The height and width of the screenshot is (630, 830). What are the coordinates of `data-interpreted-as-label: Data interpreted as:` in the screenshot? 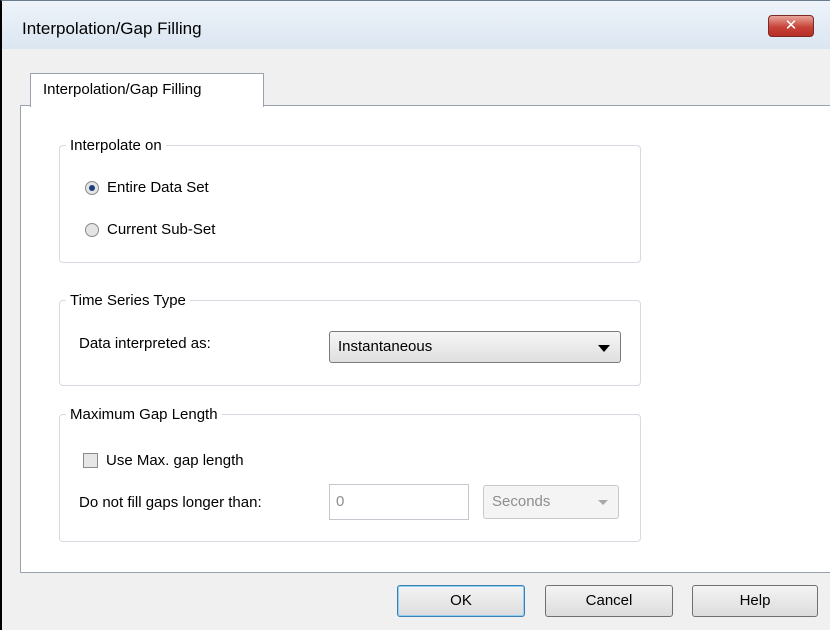 It's located at (145, 343).